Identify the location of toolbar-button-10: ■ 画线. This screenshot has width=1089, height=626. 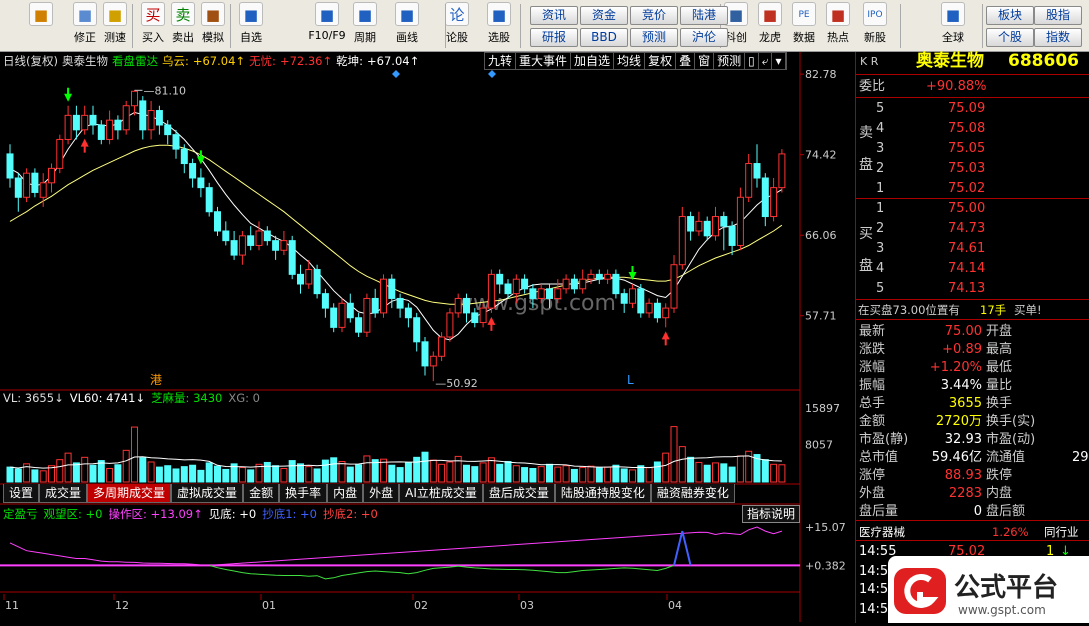
(407, 26).